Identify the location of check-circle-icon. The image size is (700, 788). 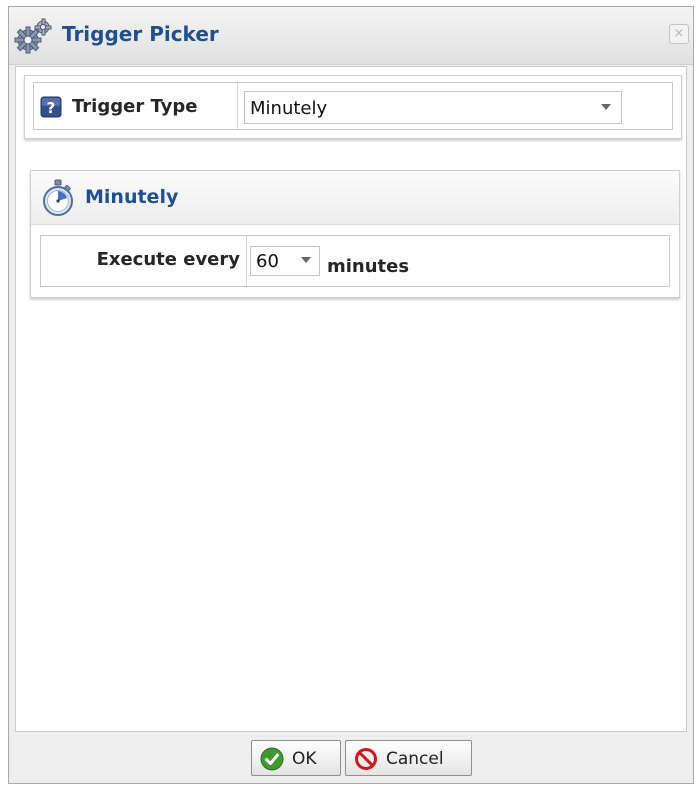
(272, 759).